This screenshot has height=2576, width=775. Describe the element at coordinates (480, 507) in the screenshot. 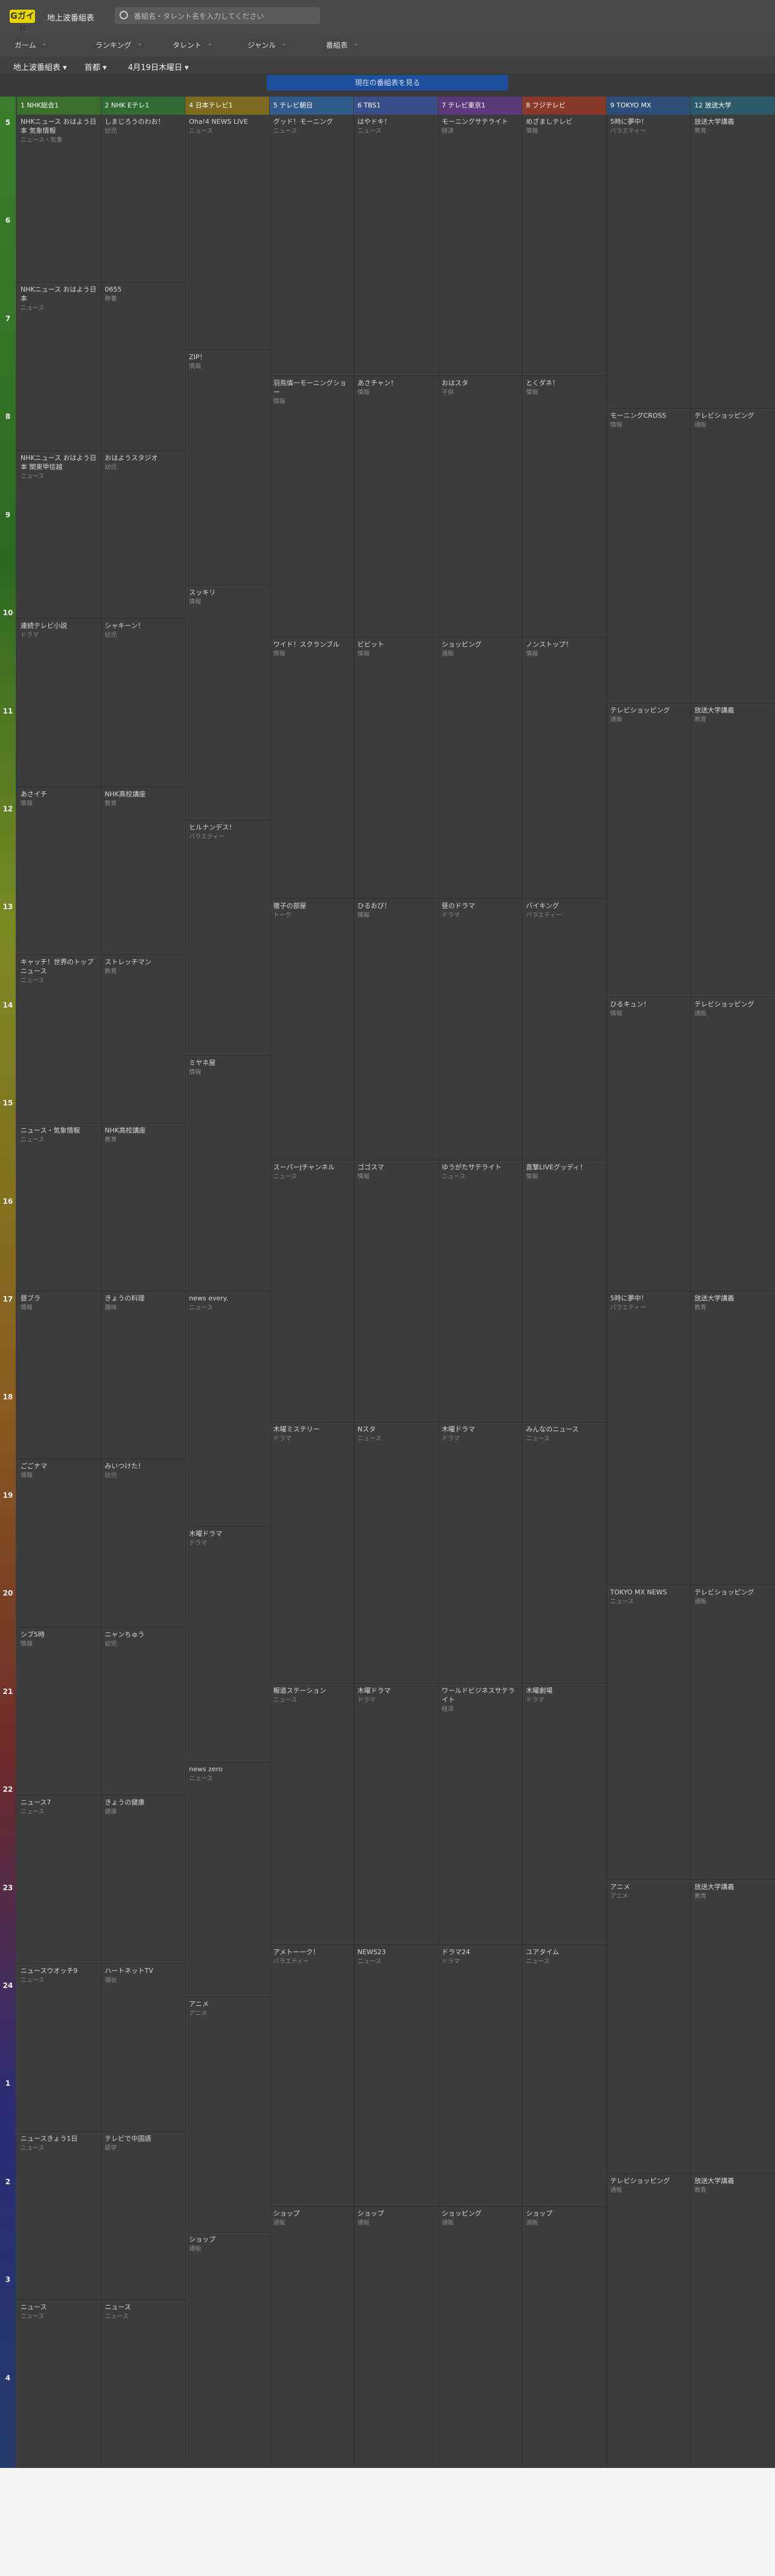

I see `program-cell: おはスタ 子供` at that location.